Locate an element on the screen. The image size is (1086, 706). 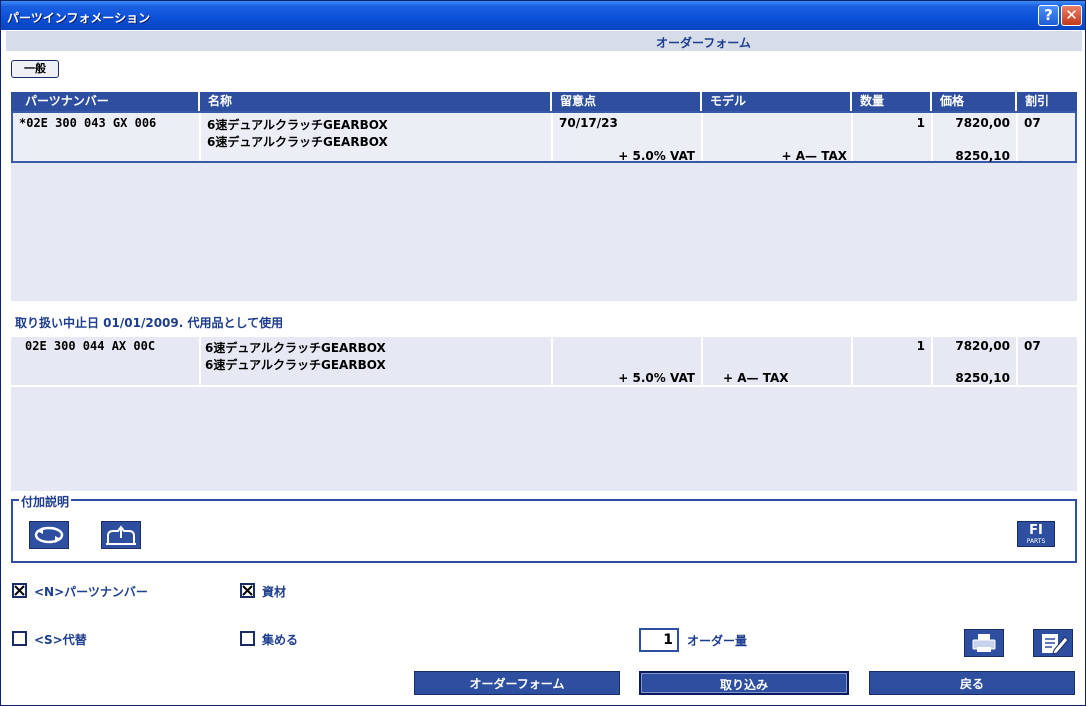
grid-header: パーツナンバー 名称 留意点 モデル 数量 価格 割引 is located at coordinates (544, 101).